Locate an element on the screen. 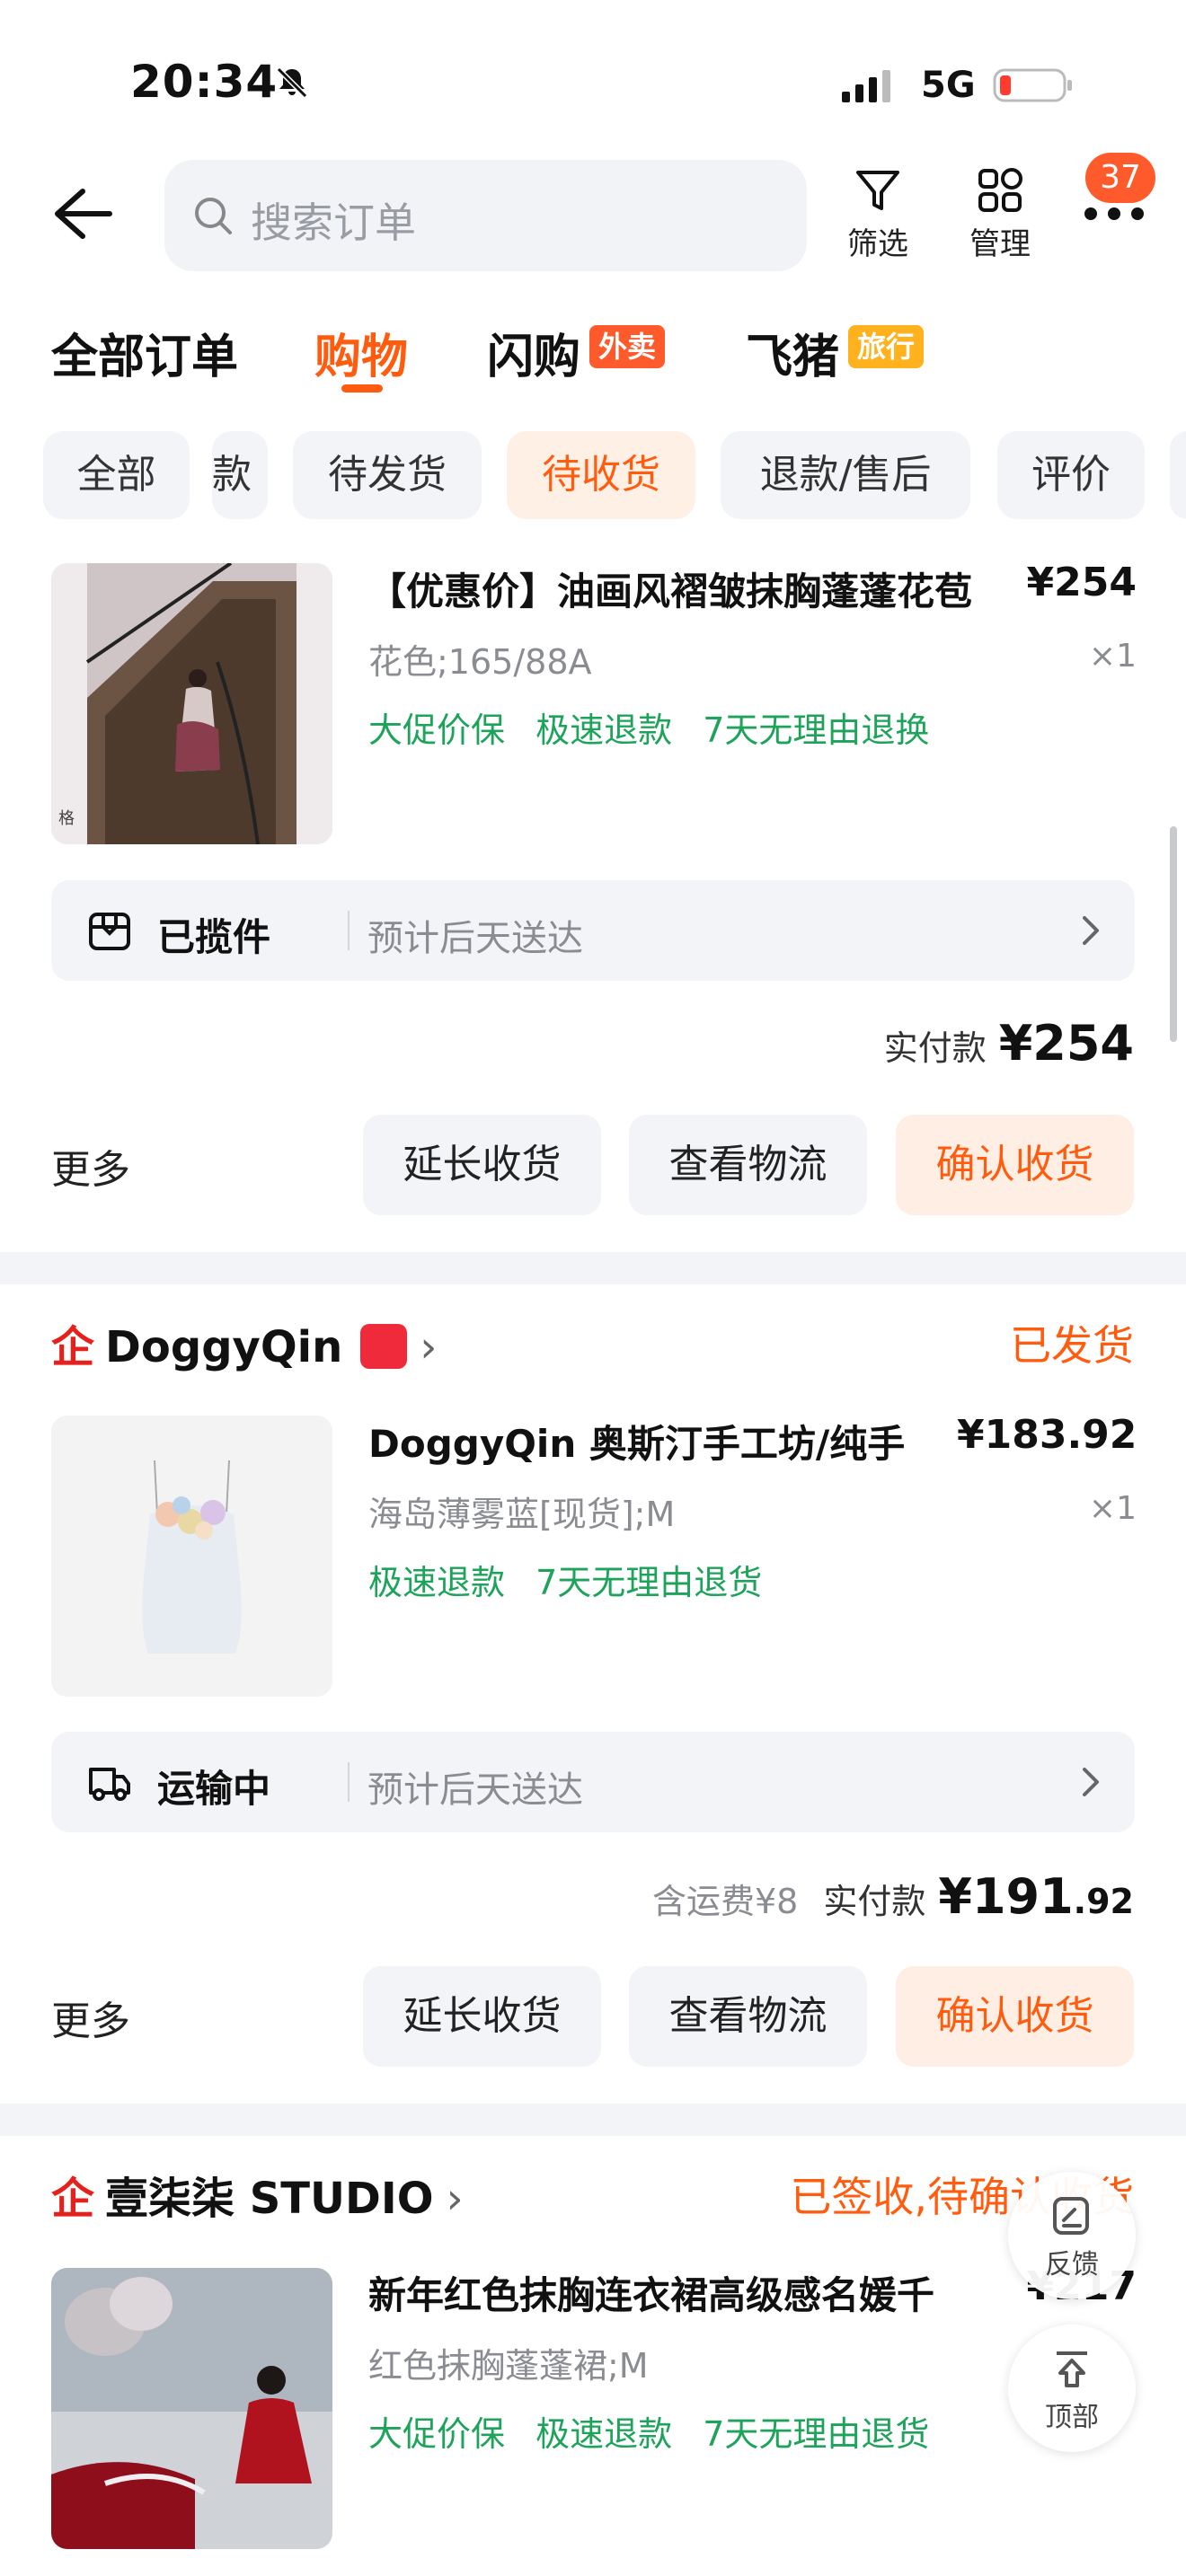 Image resolution: width=1186 pixels, height=2576 pixels. search-placeholder: 搜索订单 is located at coordinates (333, 222).